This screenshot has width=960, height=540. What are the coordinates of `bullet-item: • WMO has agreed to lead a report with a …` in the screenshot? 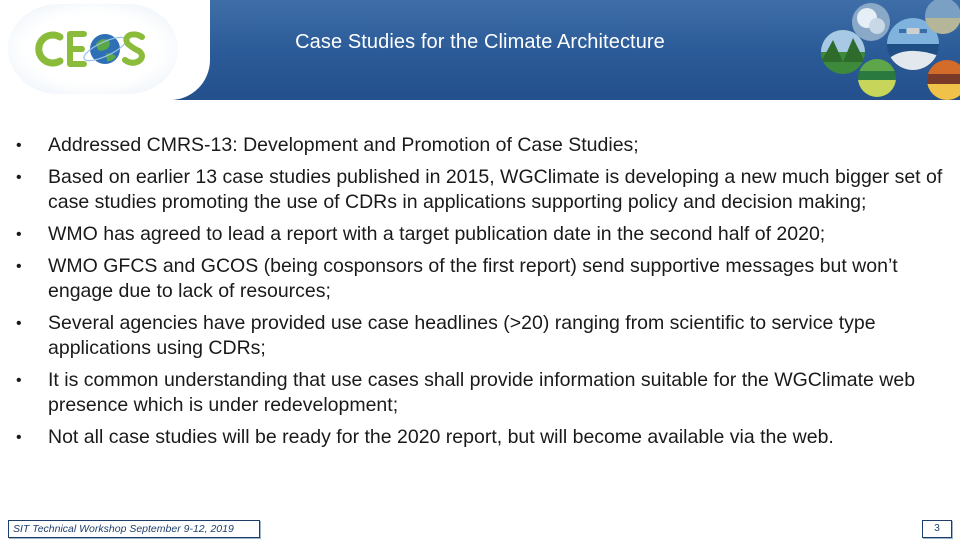 It's located at (481, 234).